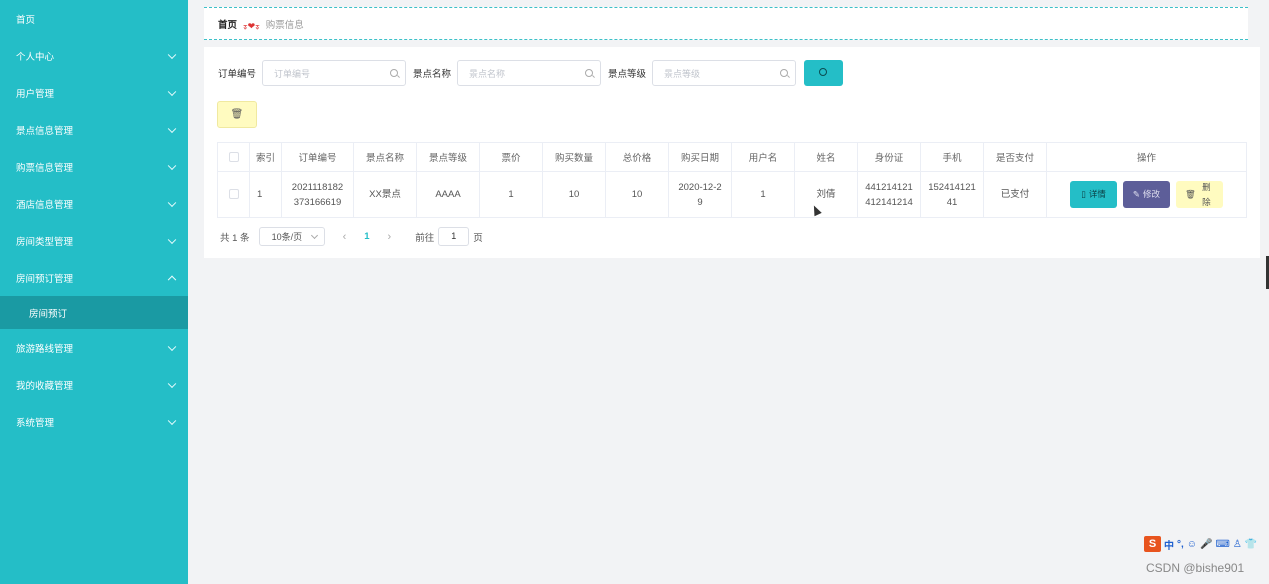 This screenshot has height=584, width=1269. What do you see at coordinates (889, 187) in the screenshot?
I see `id-card-line: 441214121` at bounding box center [889, 187].